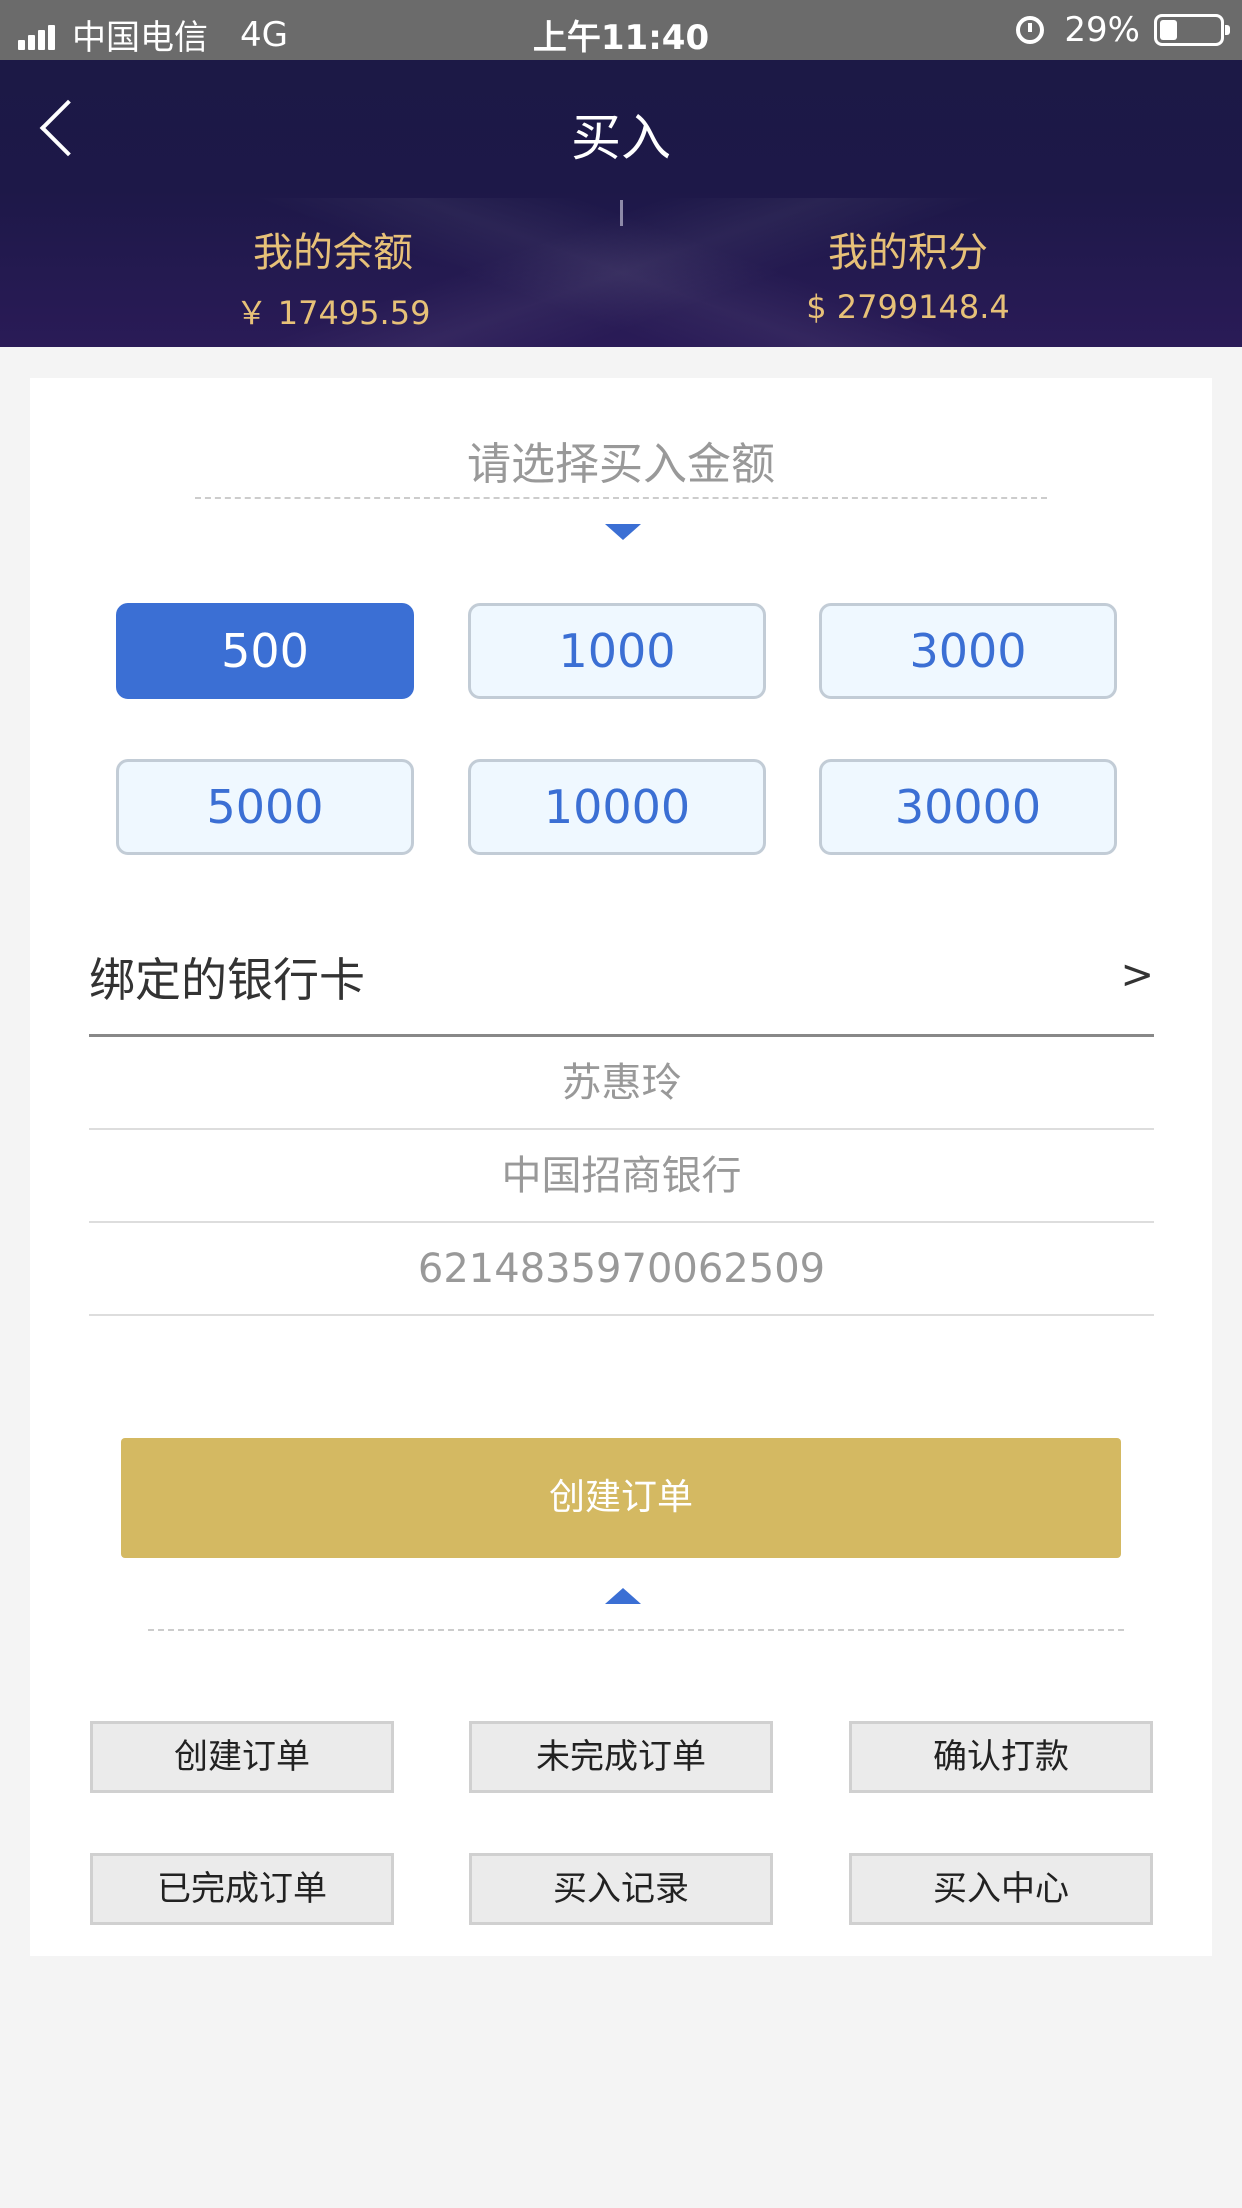 The width and height of the screenshot is (1242, 2208). What do you see at coordinates (1001, 1889) in the screenshot?
I see `buy-center-tab: 买入中心` at bounding box center [1001, 1889].